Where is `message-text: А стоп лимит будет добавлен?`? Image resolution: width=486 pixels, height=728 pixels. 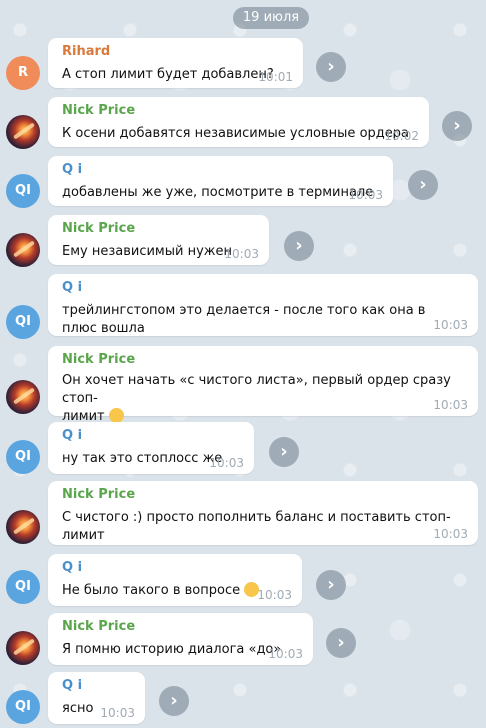 message-text: А стоп лимит будет добавлен? is located at coordinates (168, 74).